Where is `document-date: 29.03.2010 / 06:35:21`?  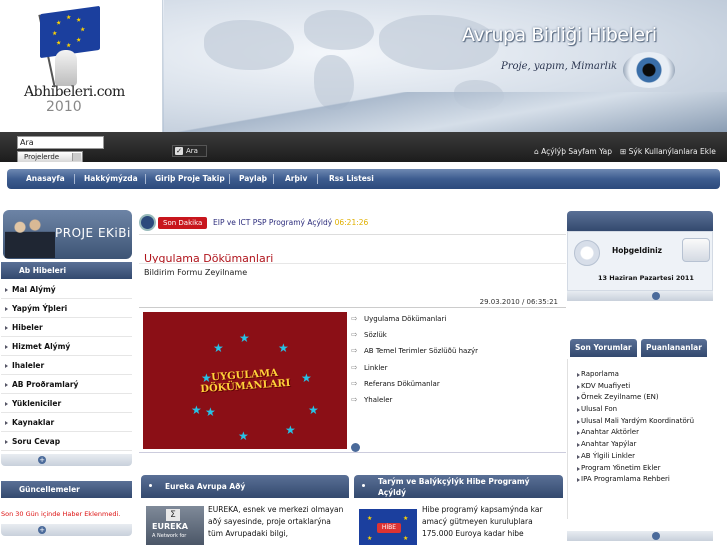
document-date: 29.03.2010 / 06:35:21 is located at coordinates (518, 302).